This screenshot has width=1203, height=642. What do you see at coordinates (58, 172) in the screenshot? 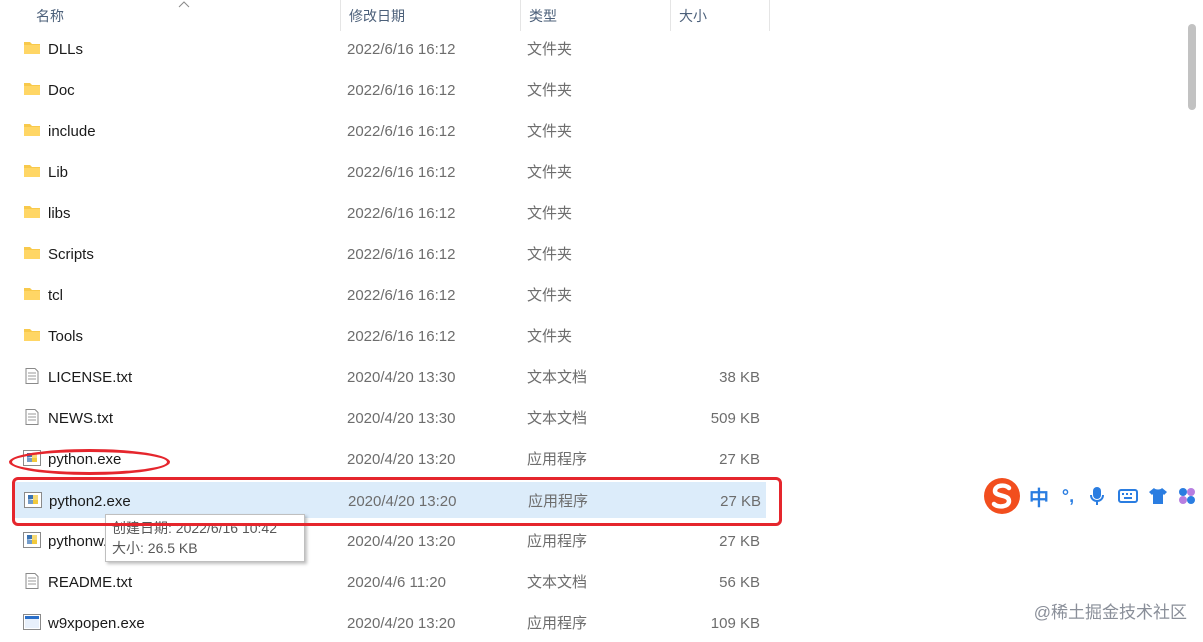
I see `file-name: Lib` at bounding box center [58, 172].